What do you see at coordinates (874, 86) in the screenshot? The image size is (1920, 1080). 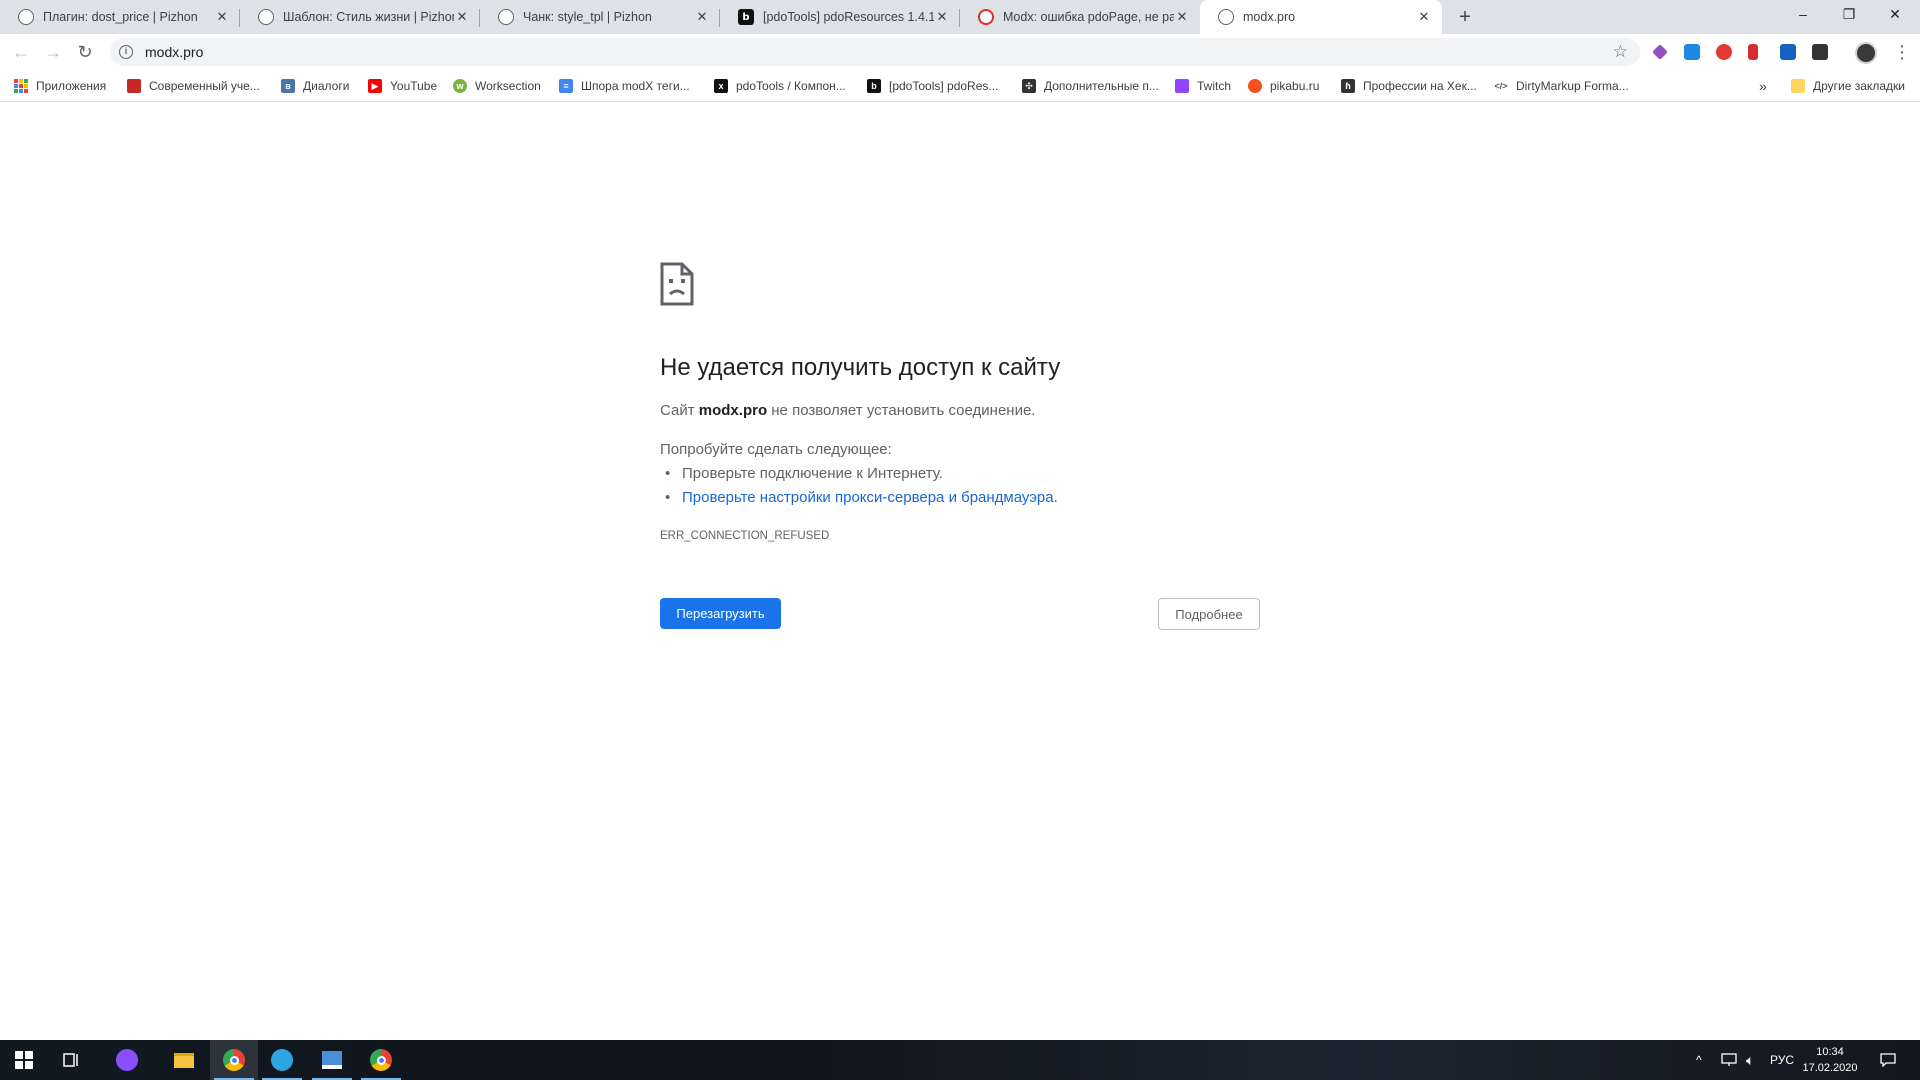 I see `b-icon: b` at bounding box center [874, 86].